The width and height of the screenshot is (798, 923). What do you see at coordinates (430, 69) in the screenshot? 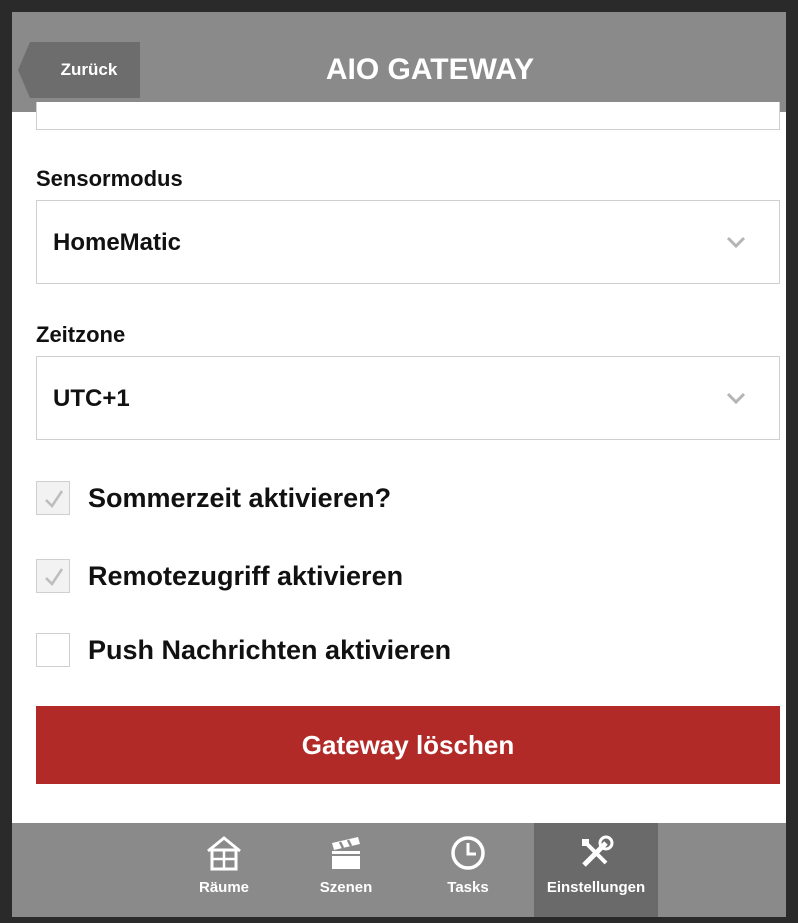
I see `page-title: AIO GATEWAY` at bounding box center [430, 69].